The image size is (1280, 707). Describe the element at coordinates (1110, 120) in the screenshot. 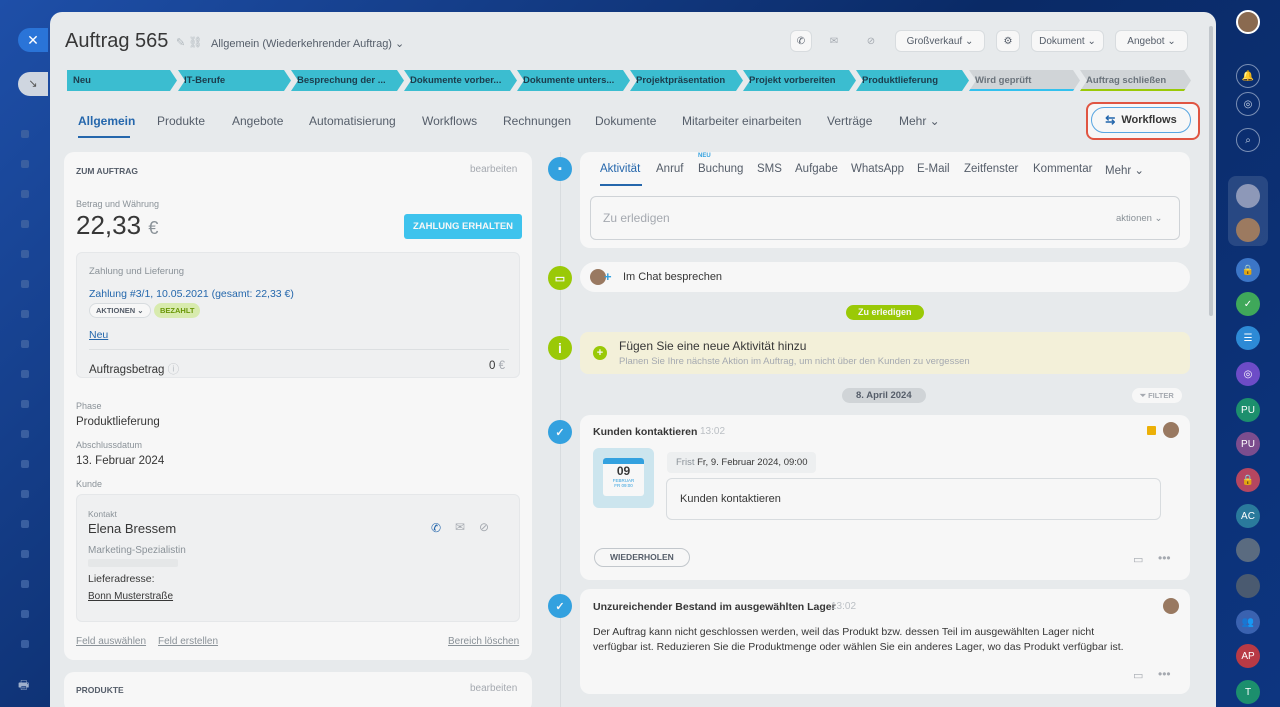

I see `workflow-icon: ⇆` at that location.